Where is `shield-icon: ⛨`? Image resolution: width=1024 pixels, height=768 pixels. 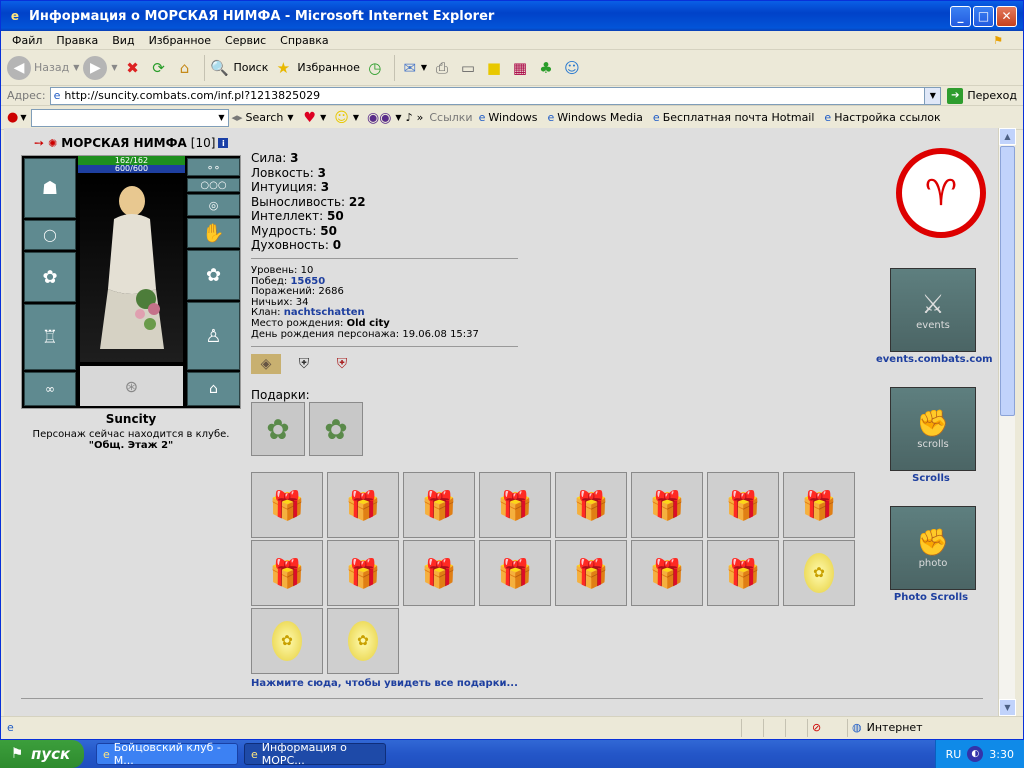 shield-icon: ⛨ is located at coordinates (342, 364).